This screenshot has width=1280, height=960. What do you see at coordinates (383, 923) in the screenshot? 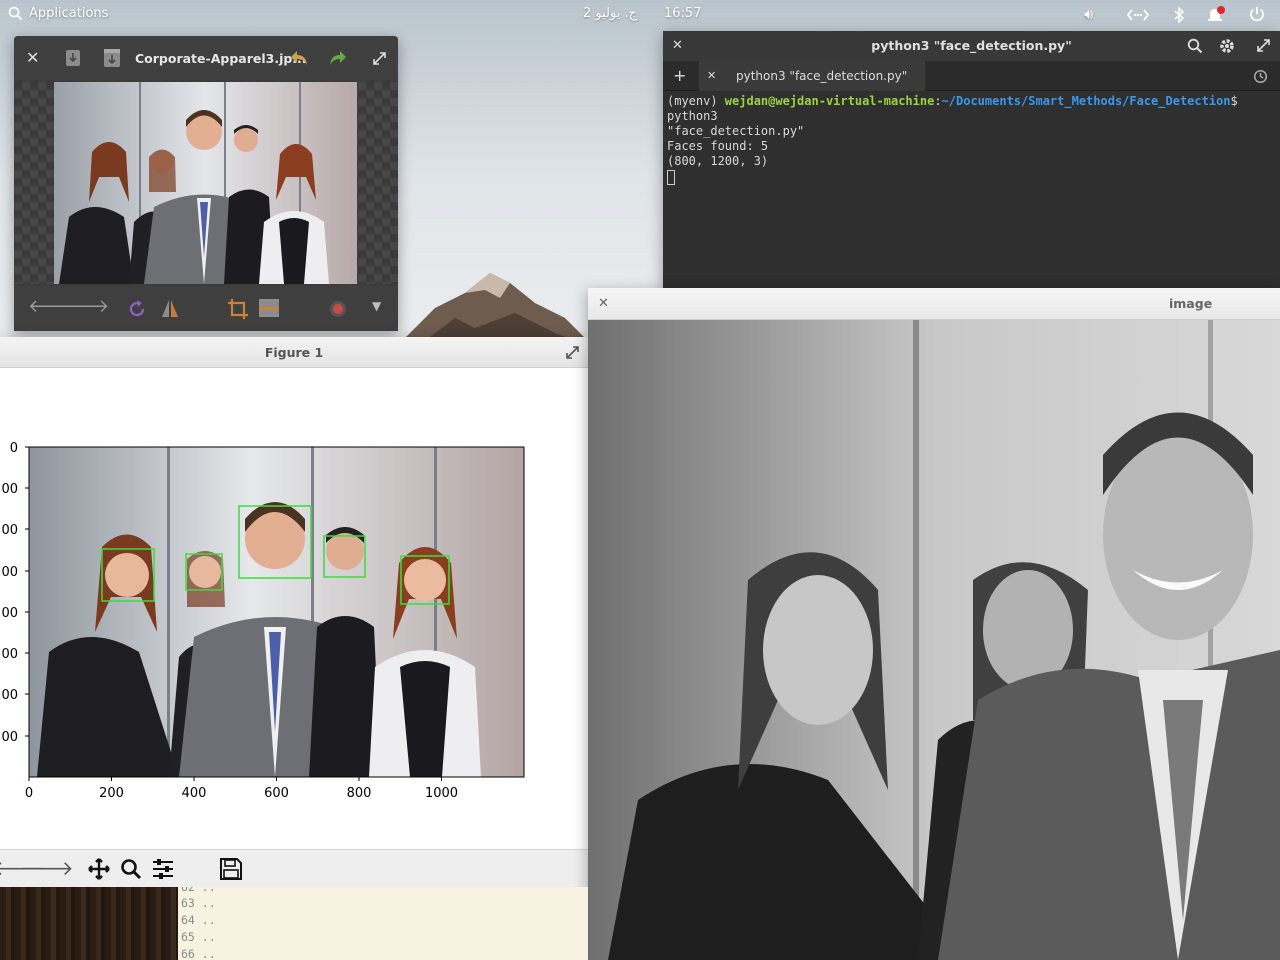
I see `editor-code-area: 62 .. 63 .. 64 .. 65 .. 66 ..` at bounding box center [383, 923].